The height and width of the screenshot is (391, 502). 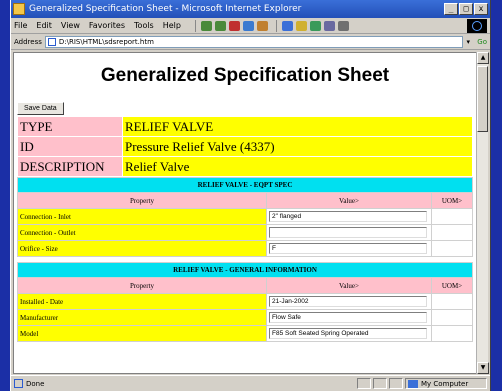 What do you see at coordinates (234, 25) in the screenshot?
I see `stop-icon` at bounding box center [234, 25].